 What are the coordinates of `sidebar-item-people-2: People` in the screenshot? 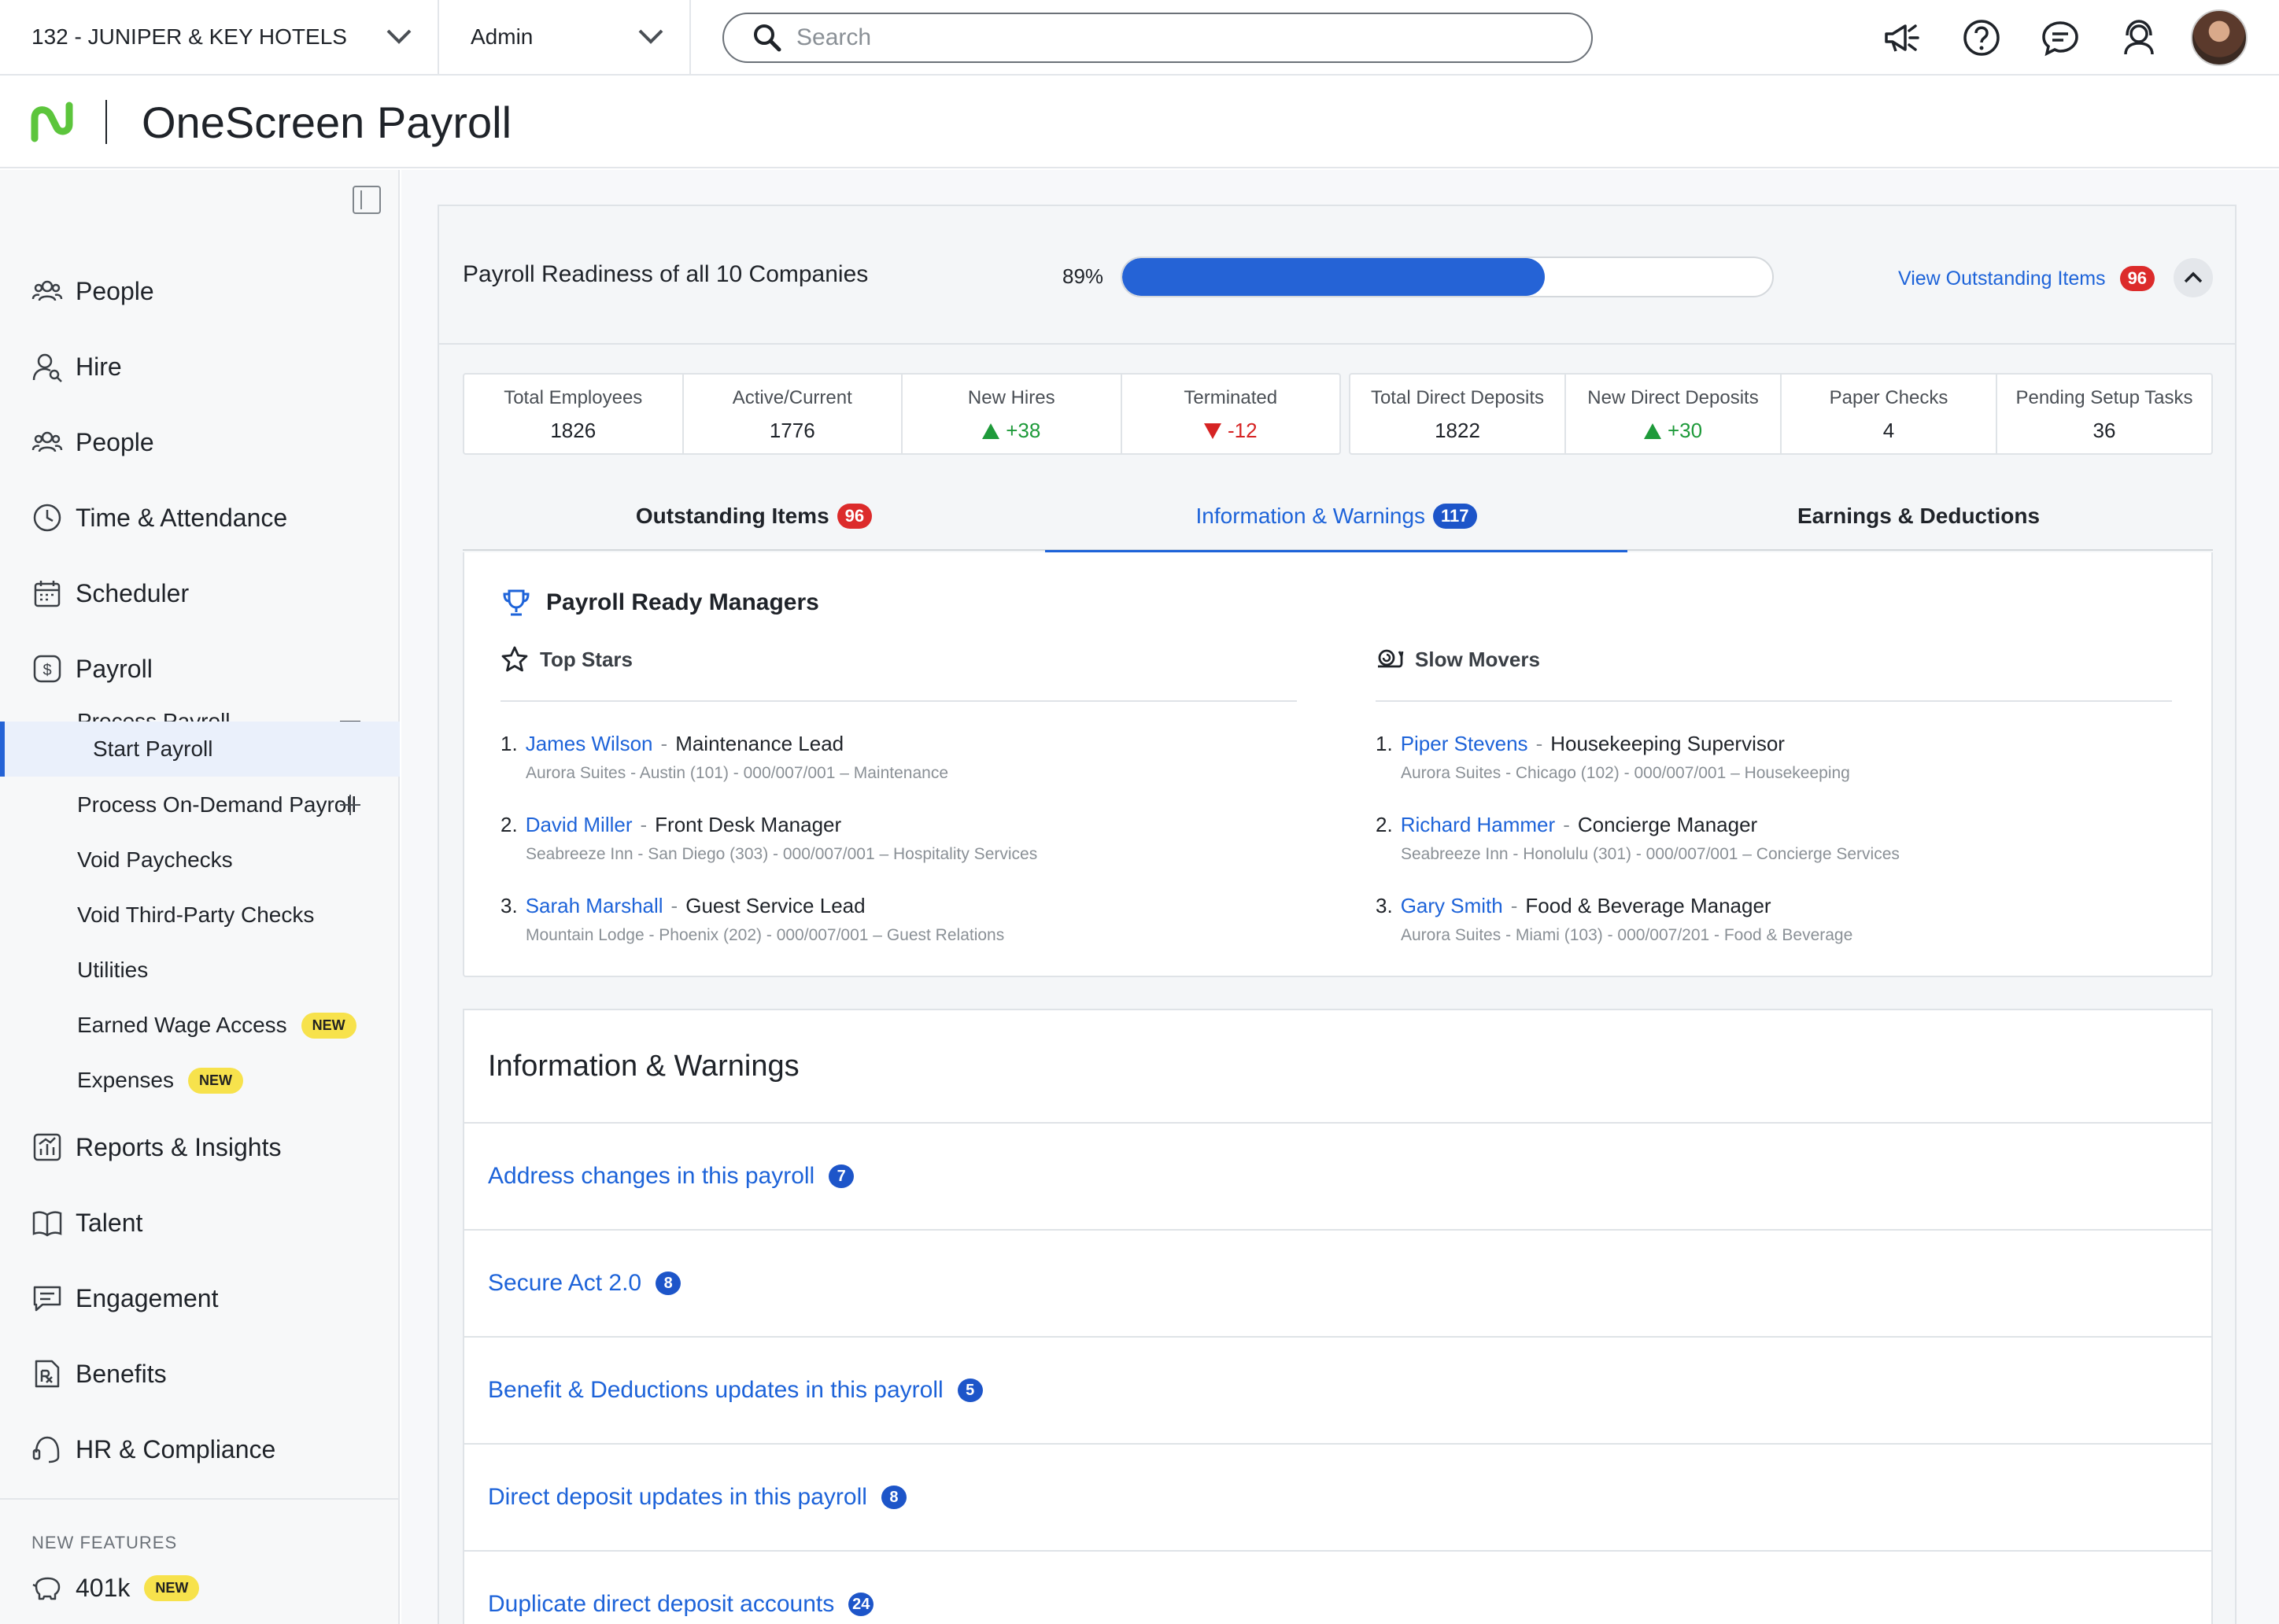 It's located at (200, 442).